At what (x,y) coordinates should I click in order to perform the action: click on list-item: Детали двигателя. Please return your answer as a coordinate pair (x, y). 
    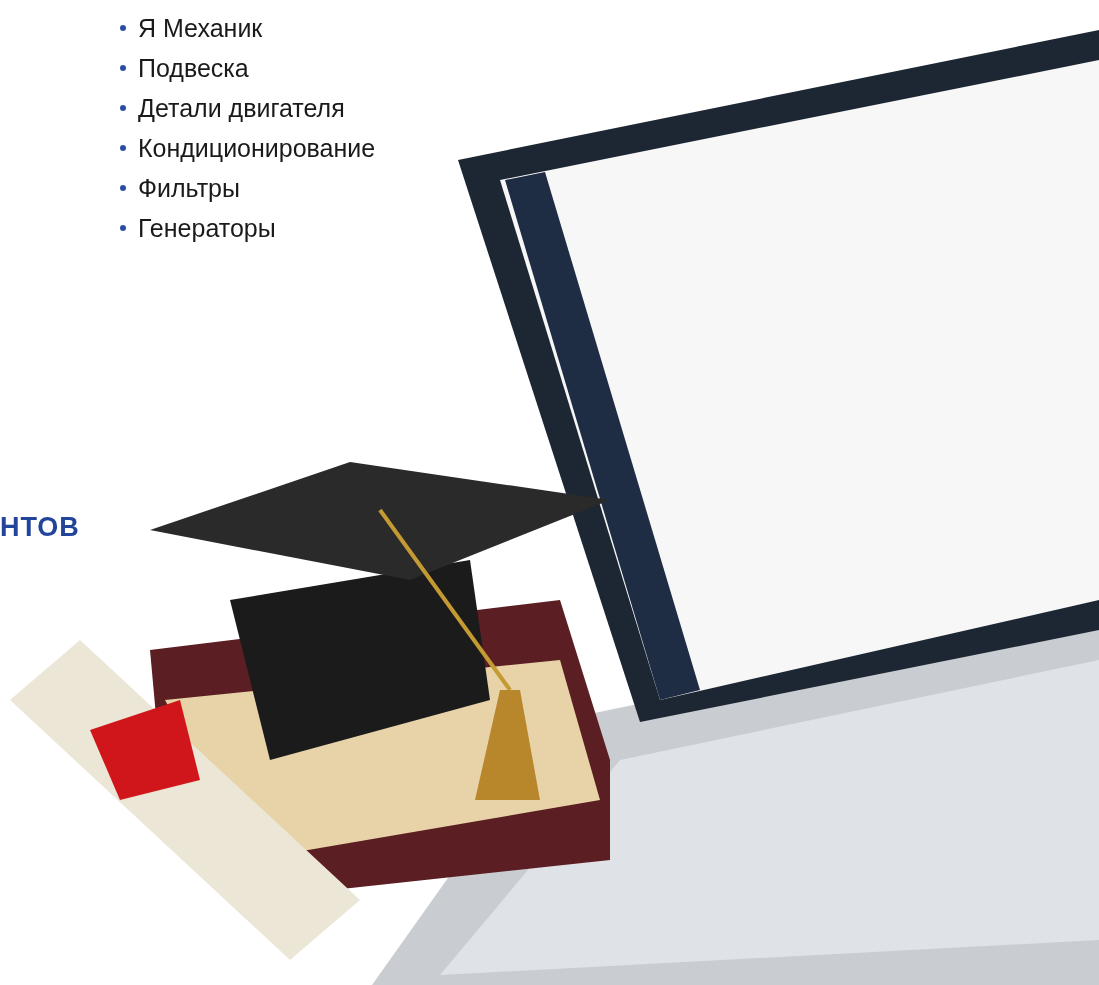
    Looking at the image, I should click on (241, 108).